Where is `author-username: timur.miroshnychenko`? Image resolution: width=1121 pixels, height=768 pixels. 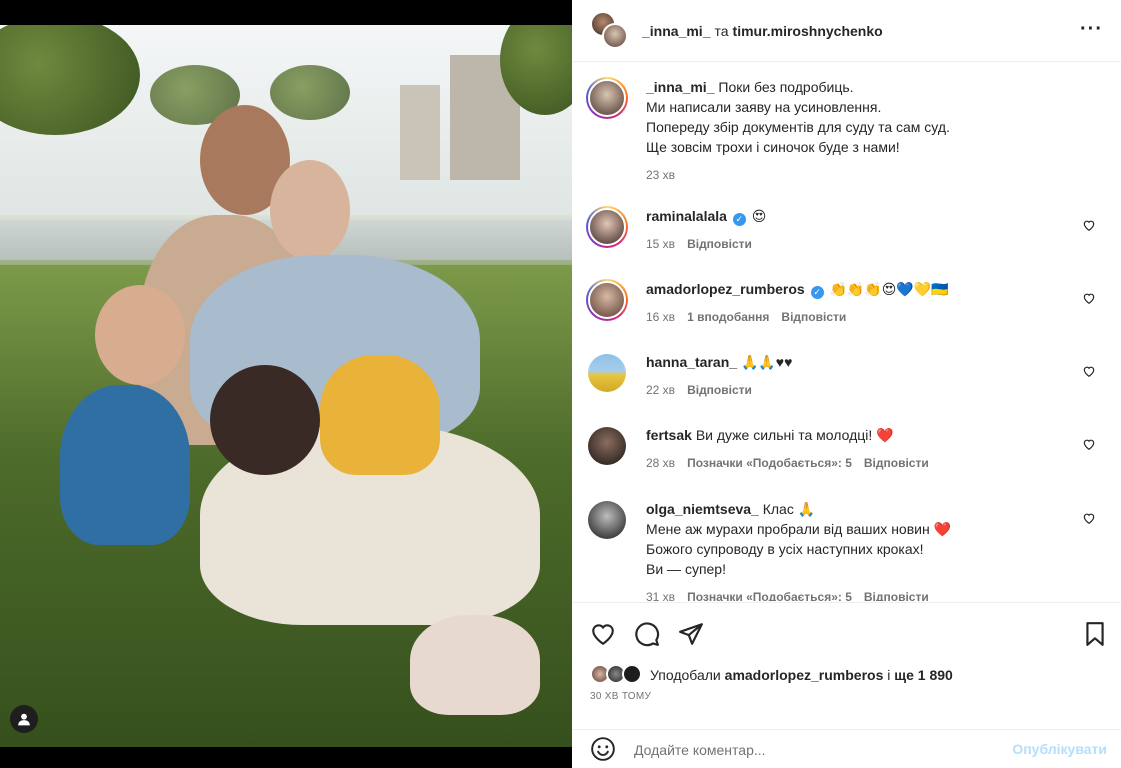 author-username: timur.miroshnychenko is located at coordinates (808, 31).